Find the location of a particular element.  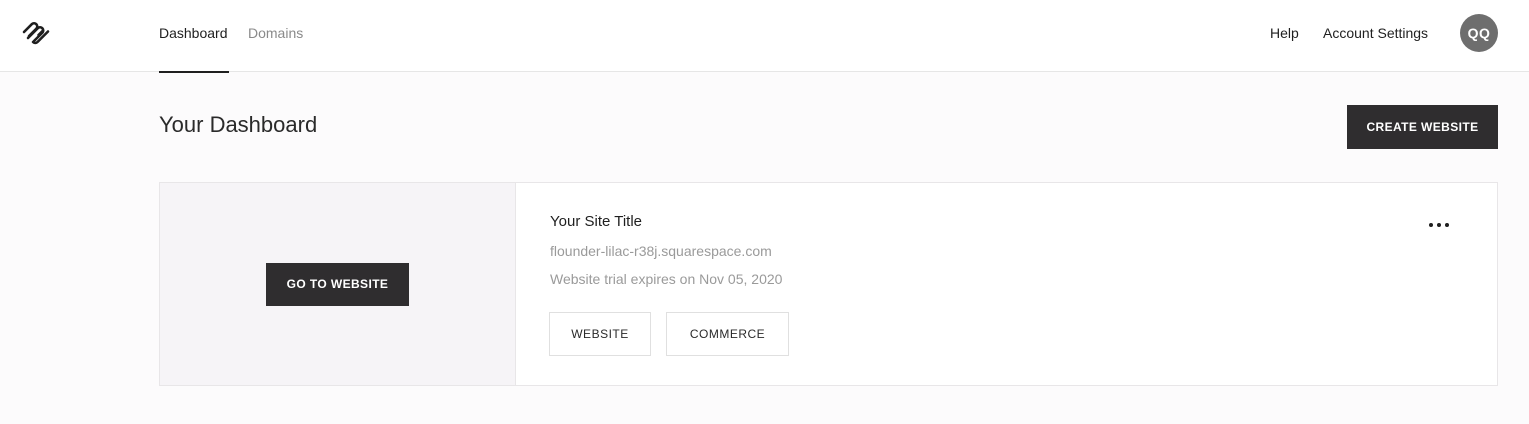

page-title: Your Dashboard is located at coordinates (238, 124).